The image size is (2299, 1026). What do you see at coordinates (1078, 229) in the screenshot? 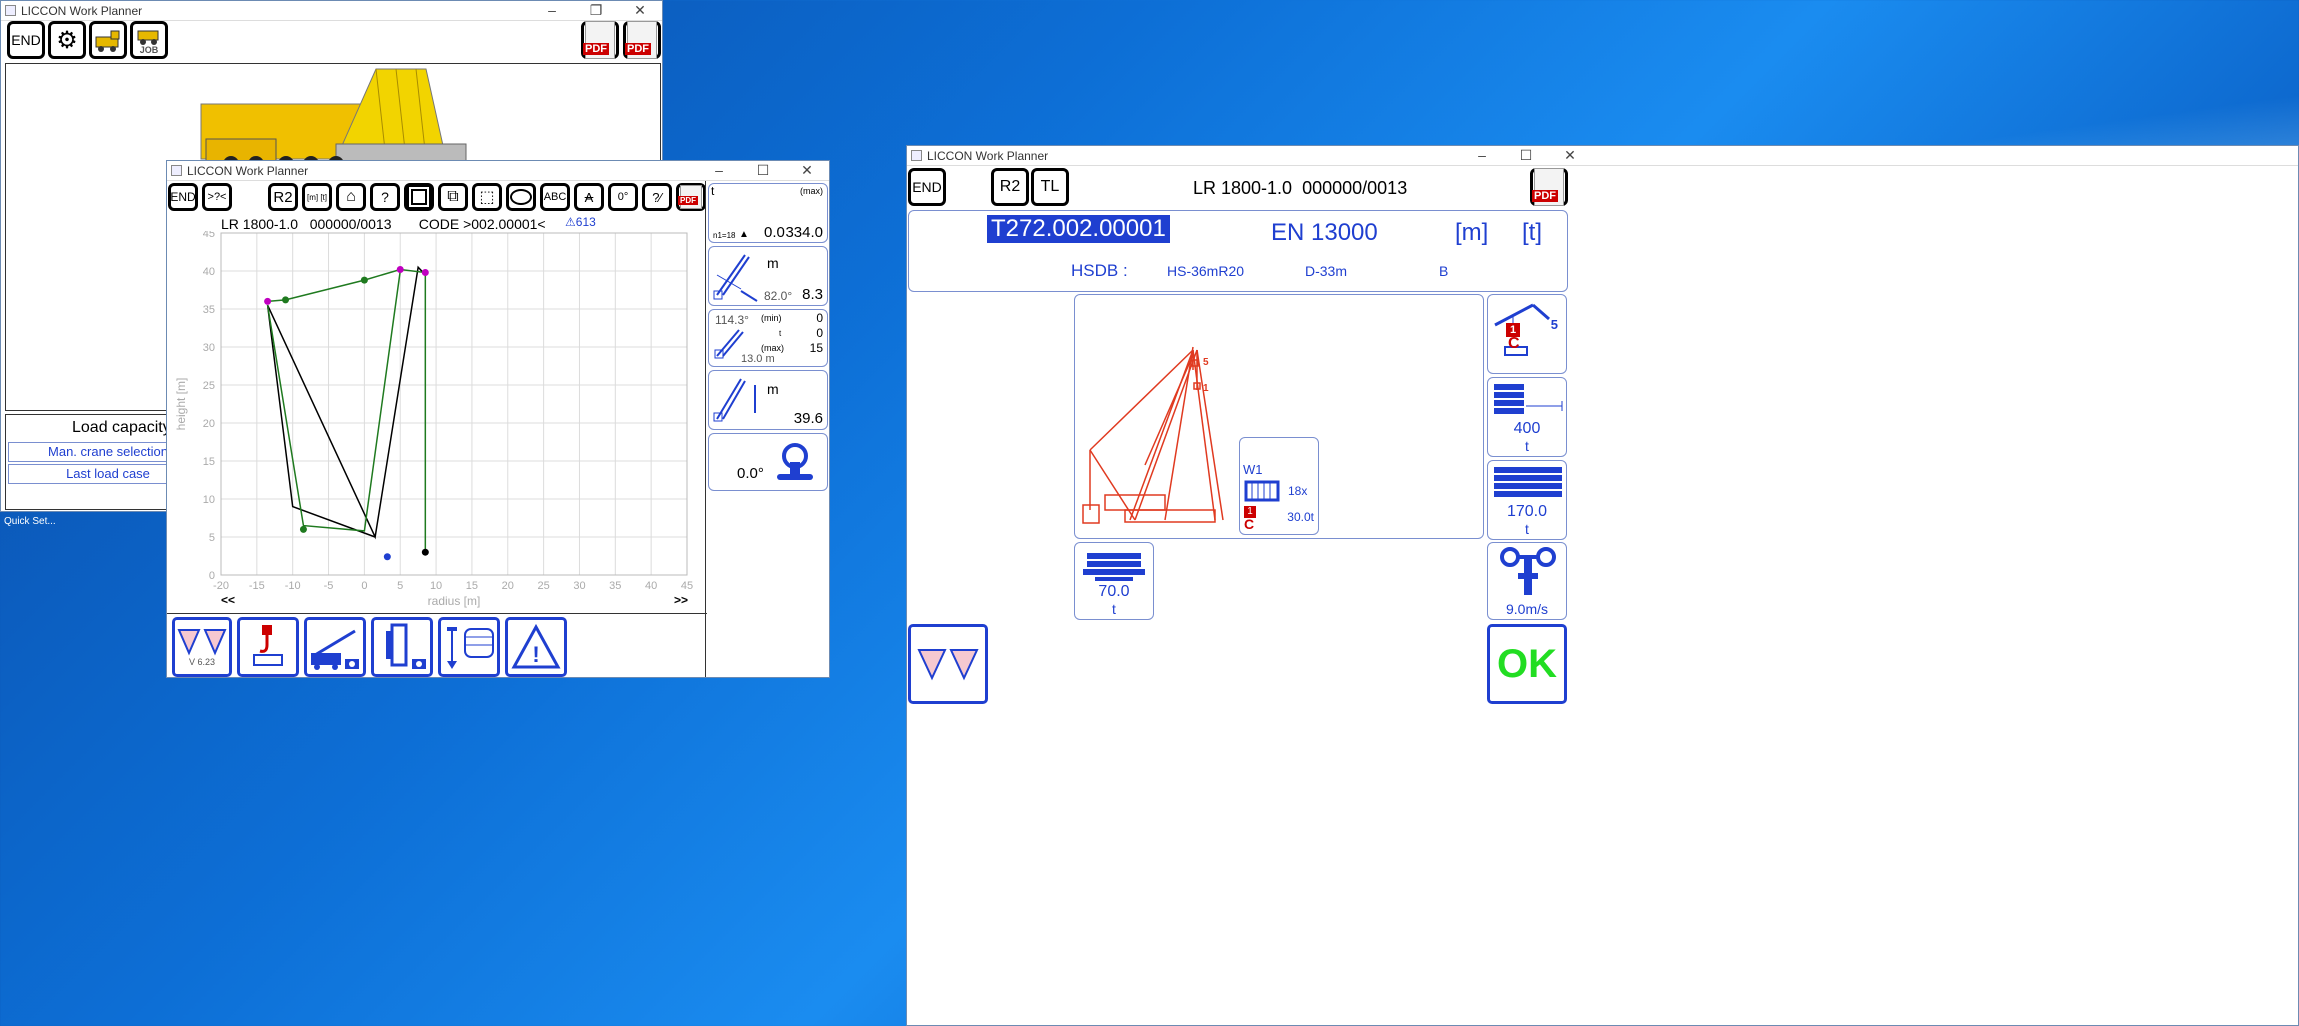
I see `table-code: T272.002.00001` at bounding box center [1078, 229].